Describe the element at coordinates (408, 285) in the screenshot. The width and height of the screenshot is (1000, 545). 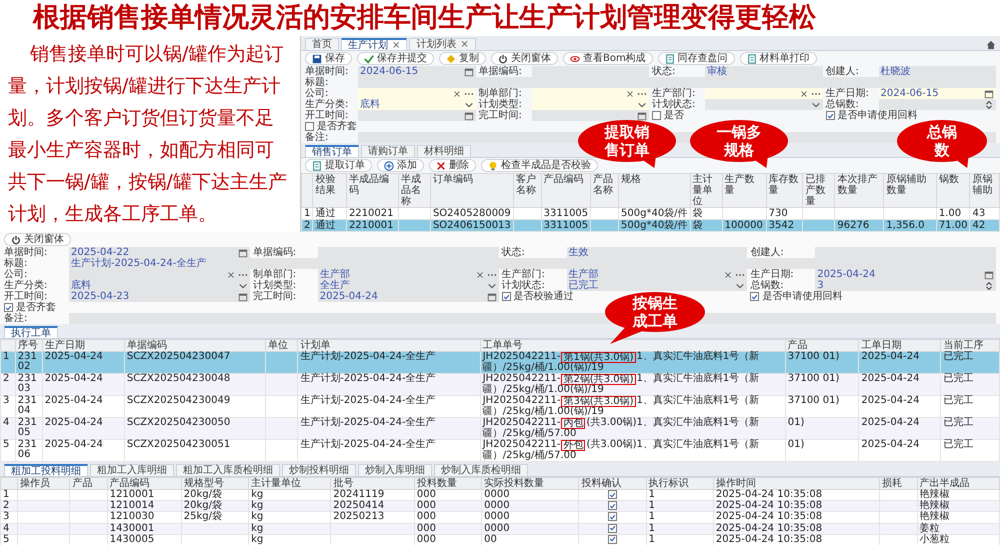
I see `dropdown: 全生产` at that location.